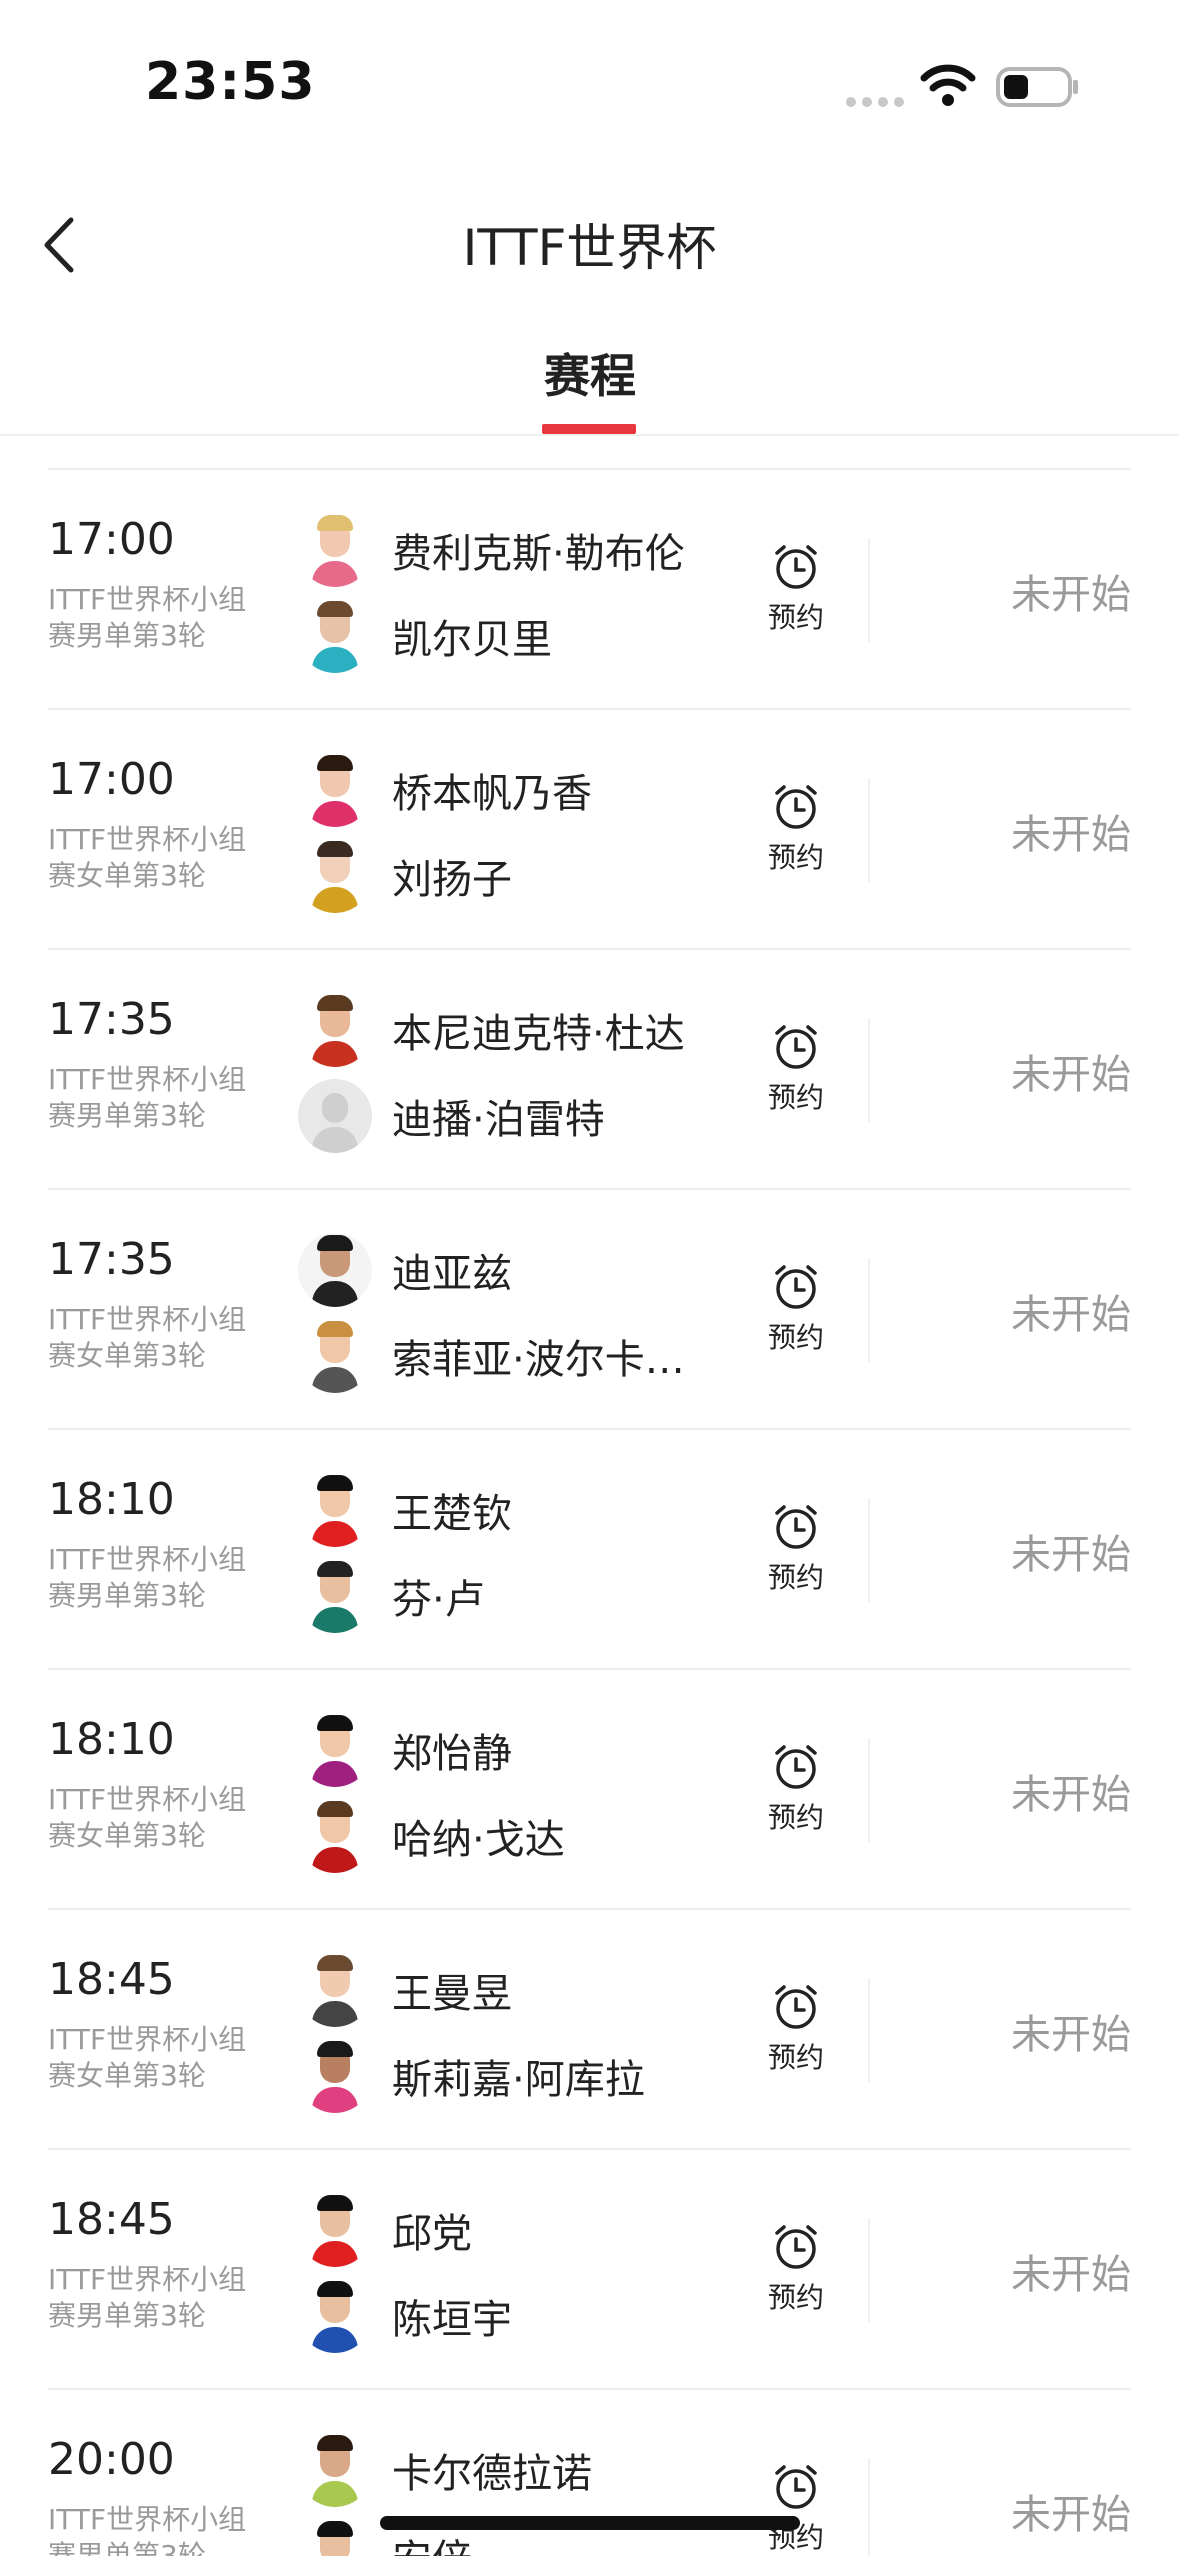 The width and height of the screenshot is (1179, 2556). Describe the element at coordinates (589, 248) in the screenshot. I see `page-title: ITTF世界杯` at that location.